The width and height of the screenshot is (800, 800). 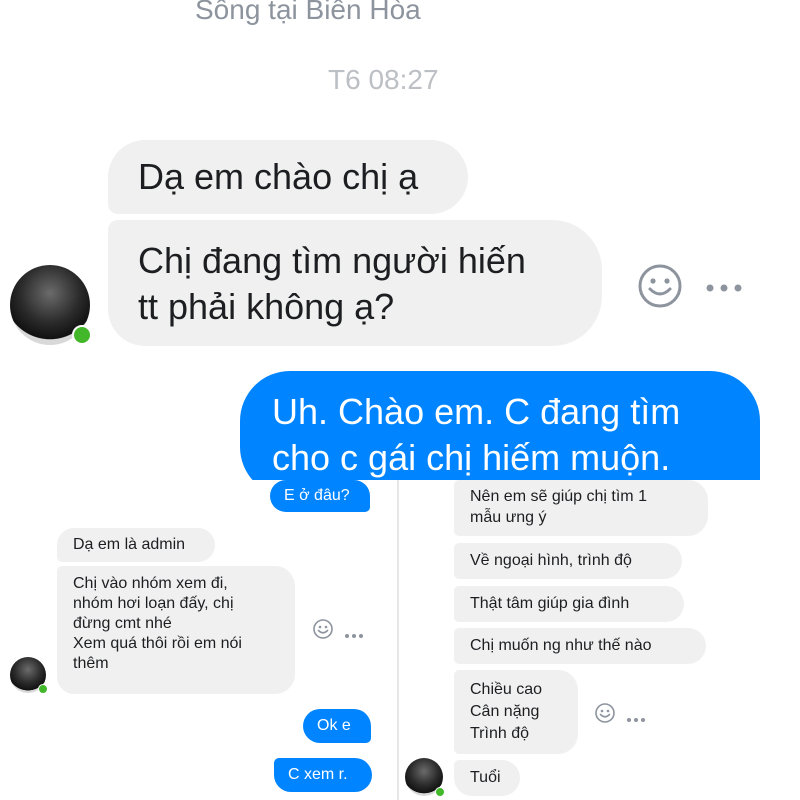 I want to click on message-in: Chị đang tìm người hiến tt phải không ạ?, so click(x=355, y=283).